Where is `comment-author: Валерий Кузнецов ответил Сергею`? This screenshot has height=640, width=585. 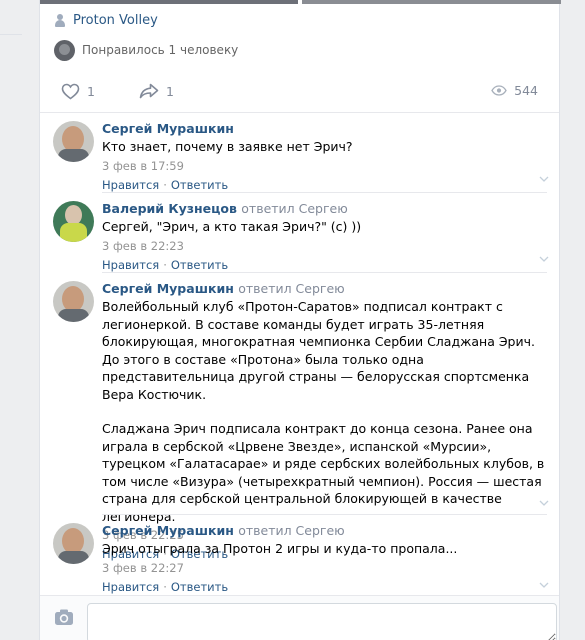
comment-author: Валерий Кузнецов ответил Сергею is located at coordinates (323, 209).